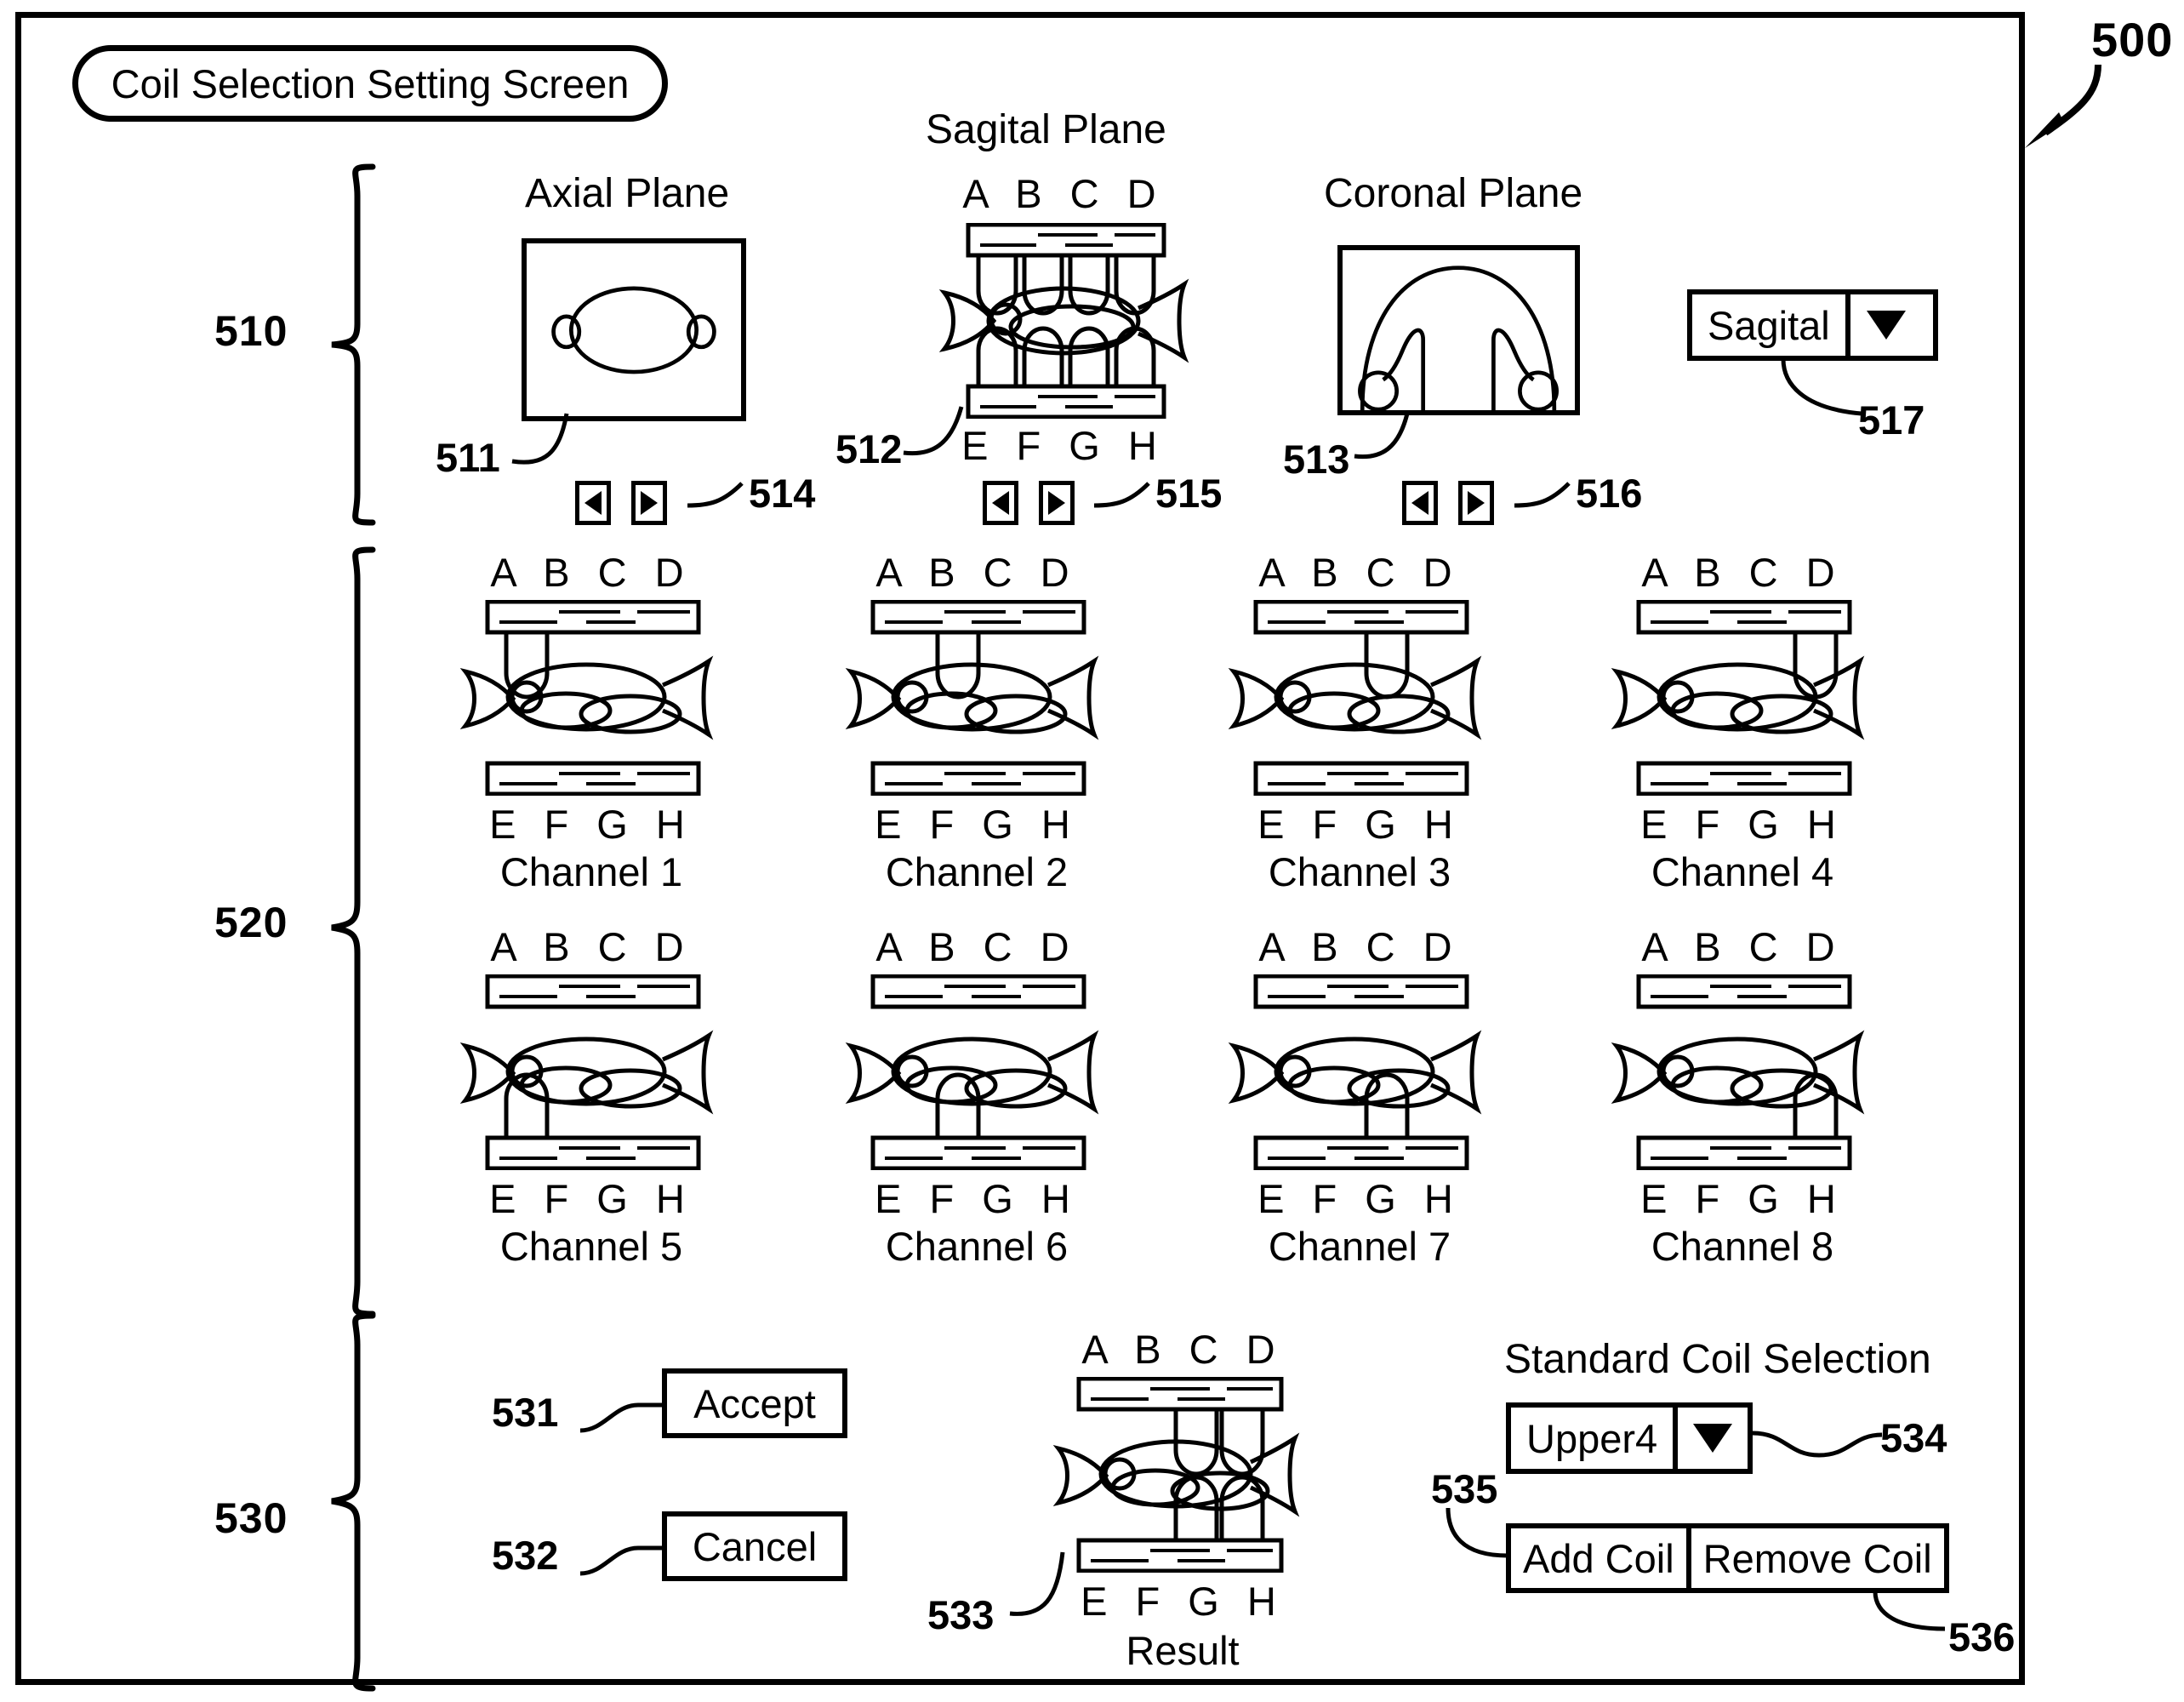  I want to click on plane-select-arrow-button, so click(1884, 325).